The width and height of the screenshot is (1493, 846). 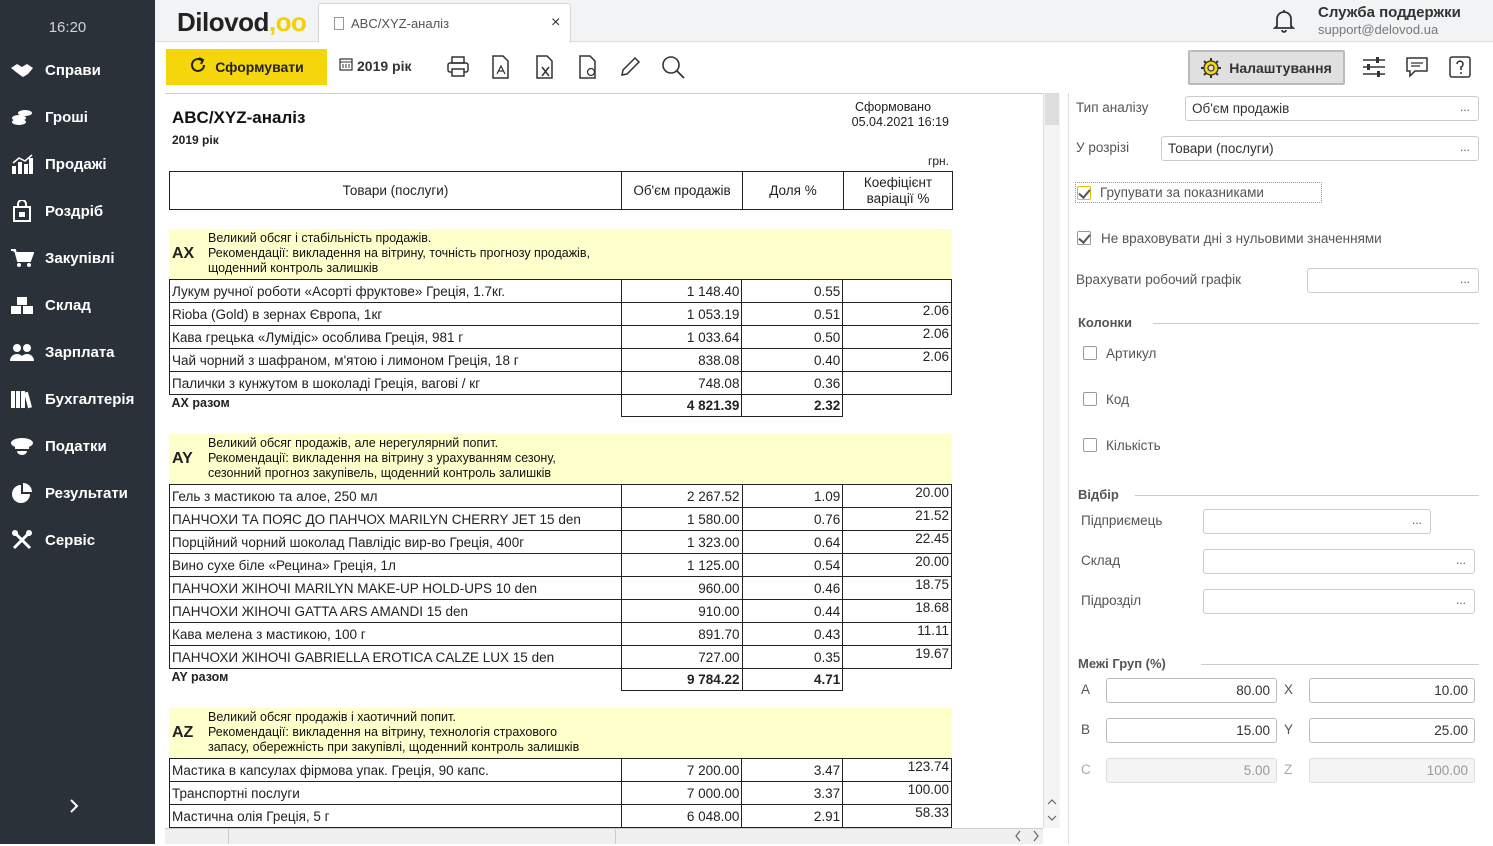 I want to click on sidebar-item-groshi: Гроші, so click(x=77, y=117).